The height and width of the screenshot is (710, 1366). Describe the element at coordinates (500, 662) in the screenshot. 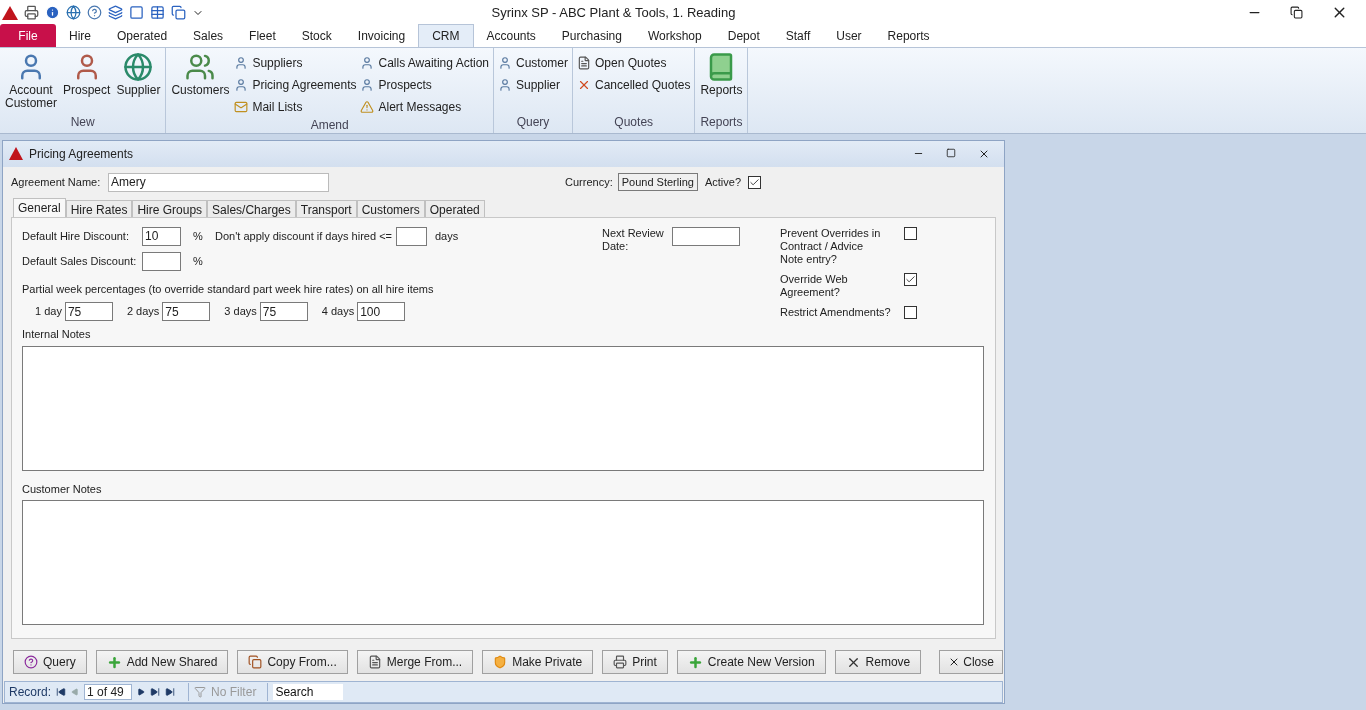

I see `shield-icon` at that location.